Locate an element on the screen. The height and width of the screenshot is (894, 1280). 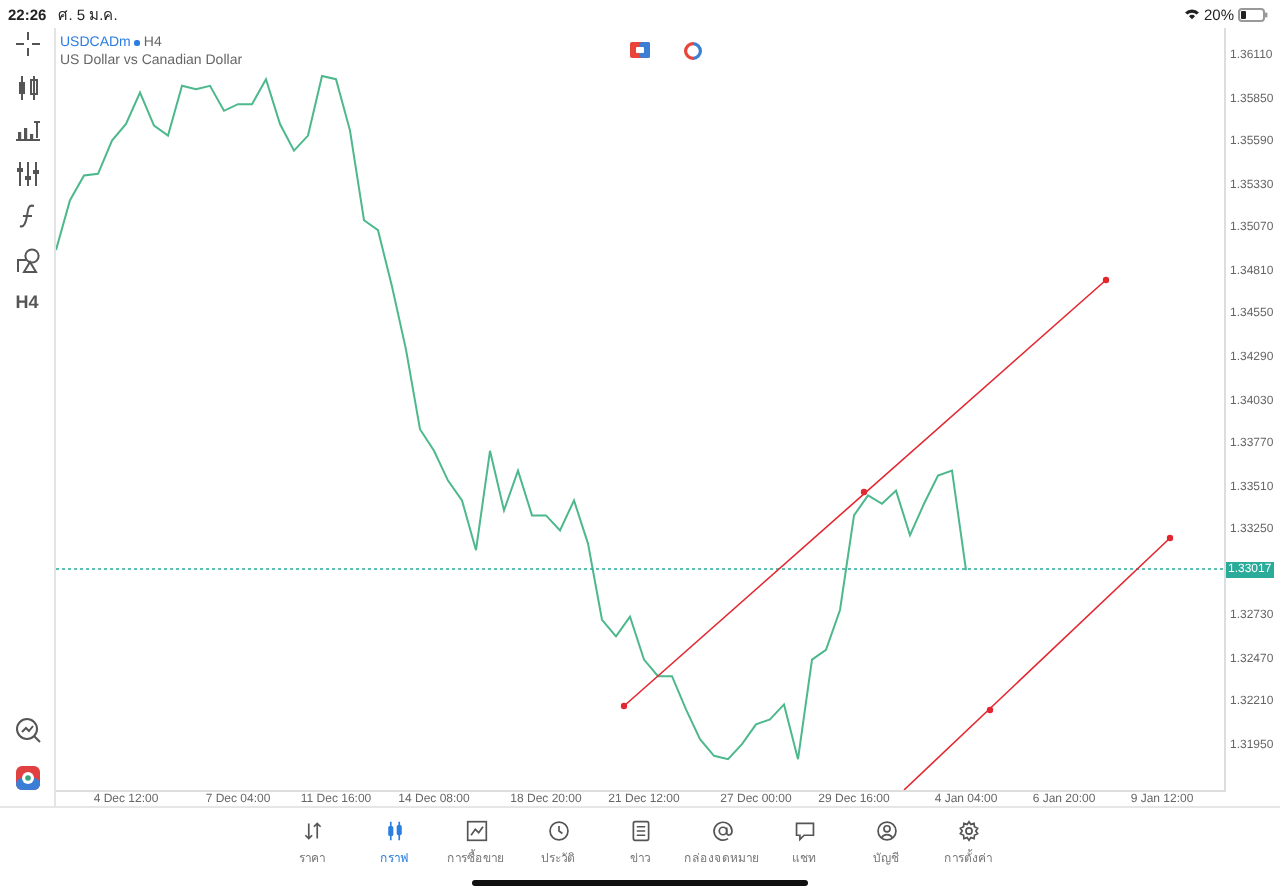
sliders-icon is located at coordinates (27, 173).